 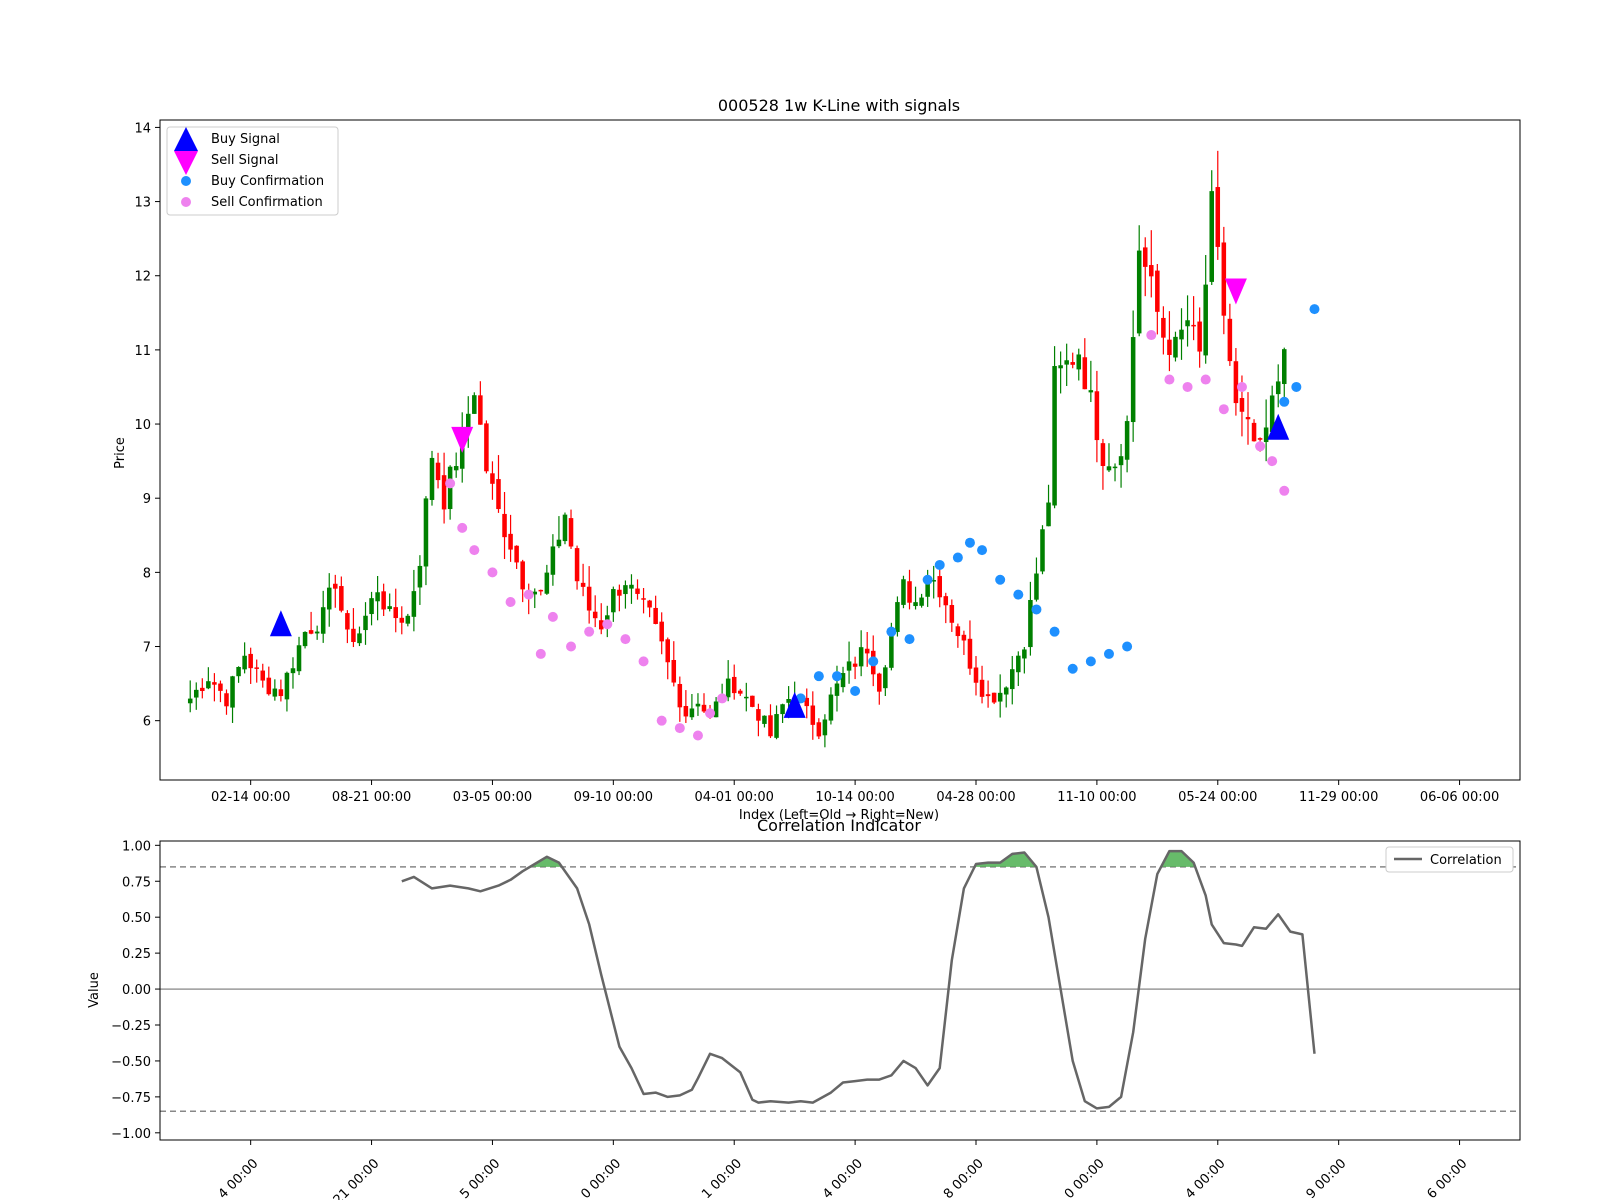 What do you see at coordinates (147, 648) in the screenshot?
I see `kline-ytick-label: 7` at bounding box center [147, 648].